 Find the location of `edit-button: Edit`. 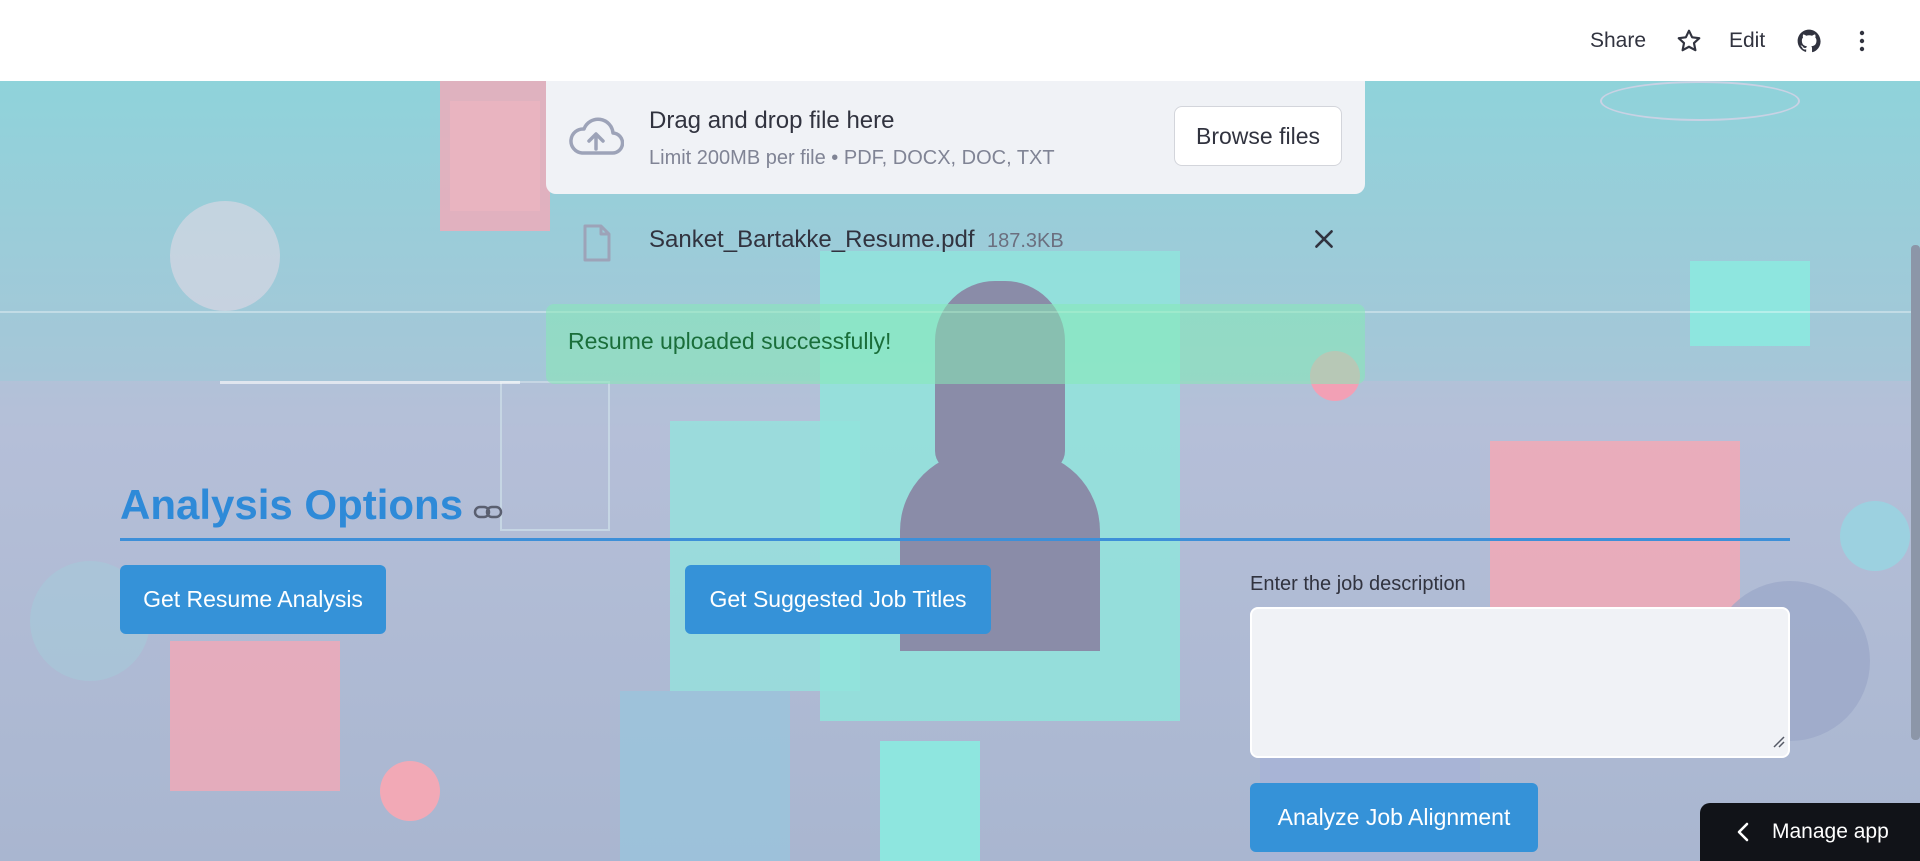

edit-button: Edit is located at coordinates (1747, 40).